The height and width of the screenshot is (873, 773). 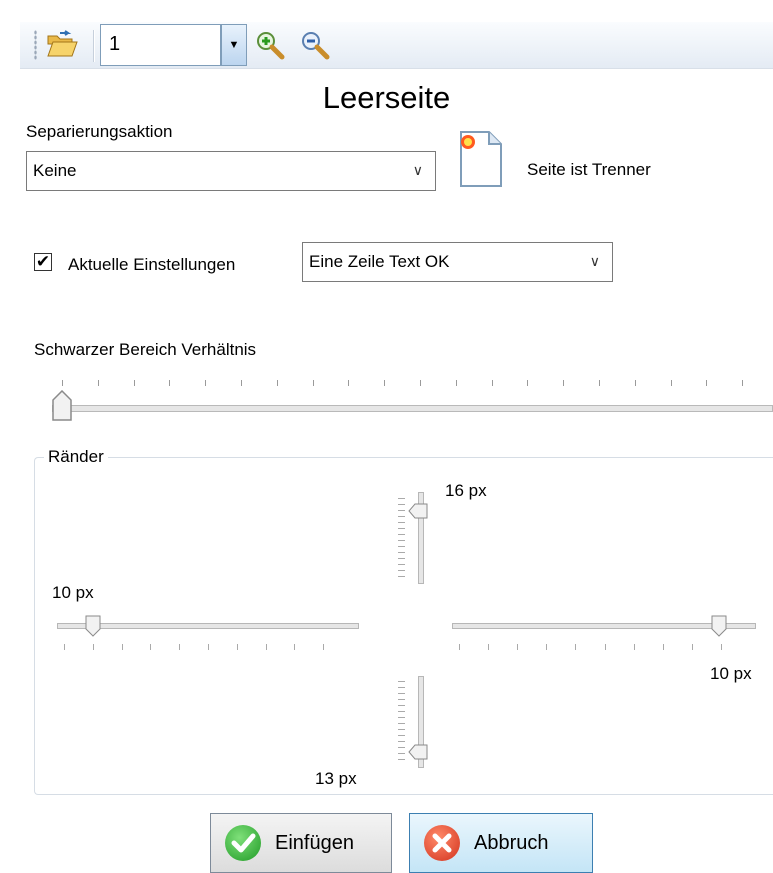 I want to click on bottom-margin-value: 13 px, so click(x=336, y=778).